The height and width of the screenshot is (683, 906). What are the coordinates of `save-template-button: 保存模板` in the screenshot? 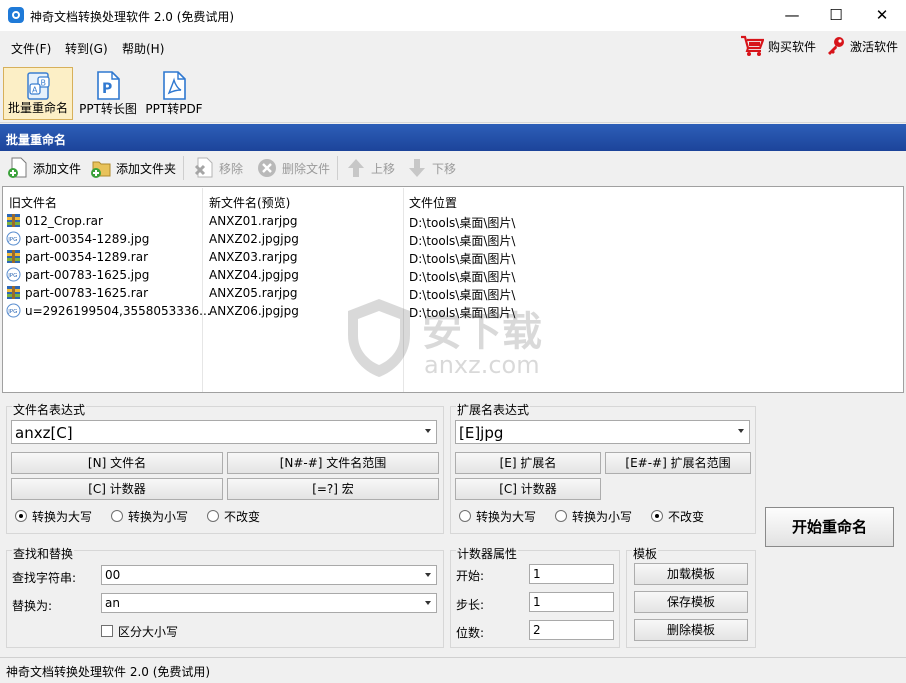 It's located at (691, 602).